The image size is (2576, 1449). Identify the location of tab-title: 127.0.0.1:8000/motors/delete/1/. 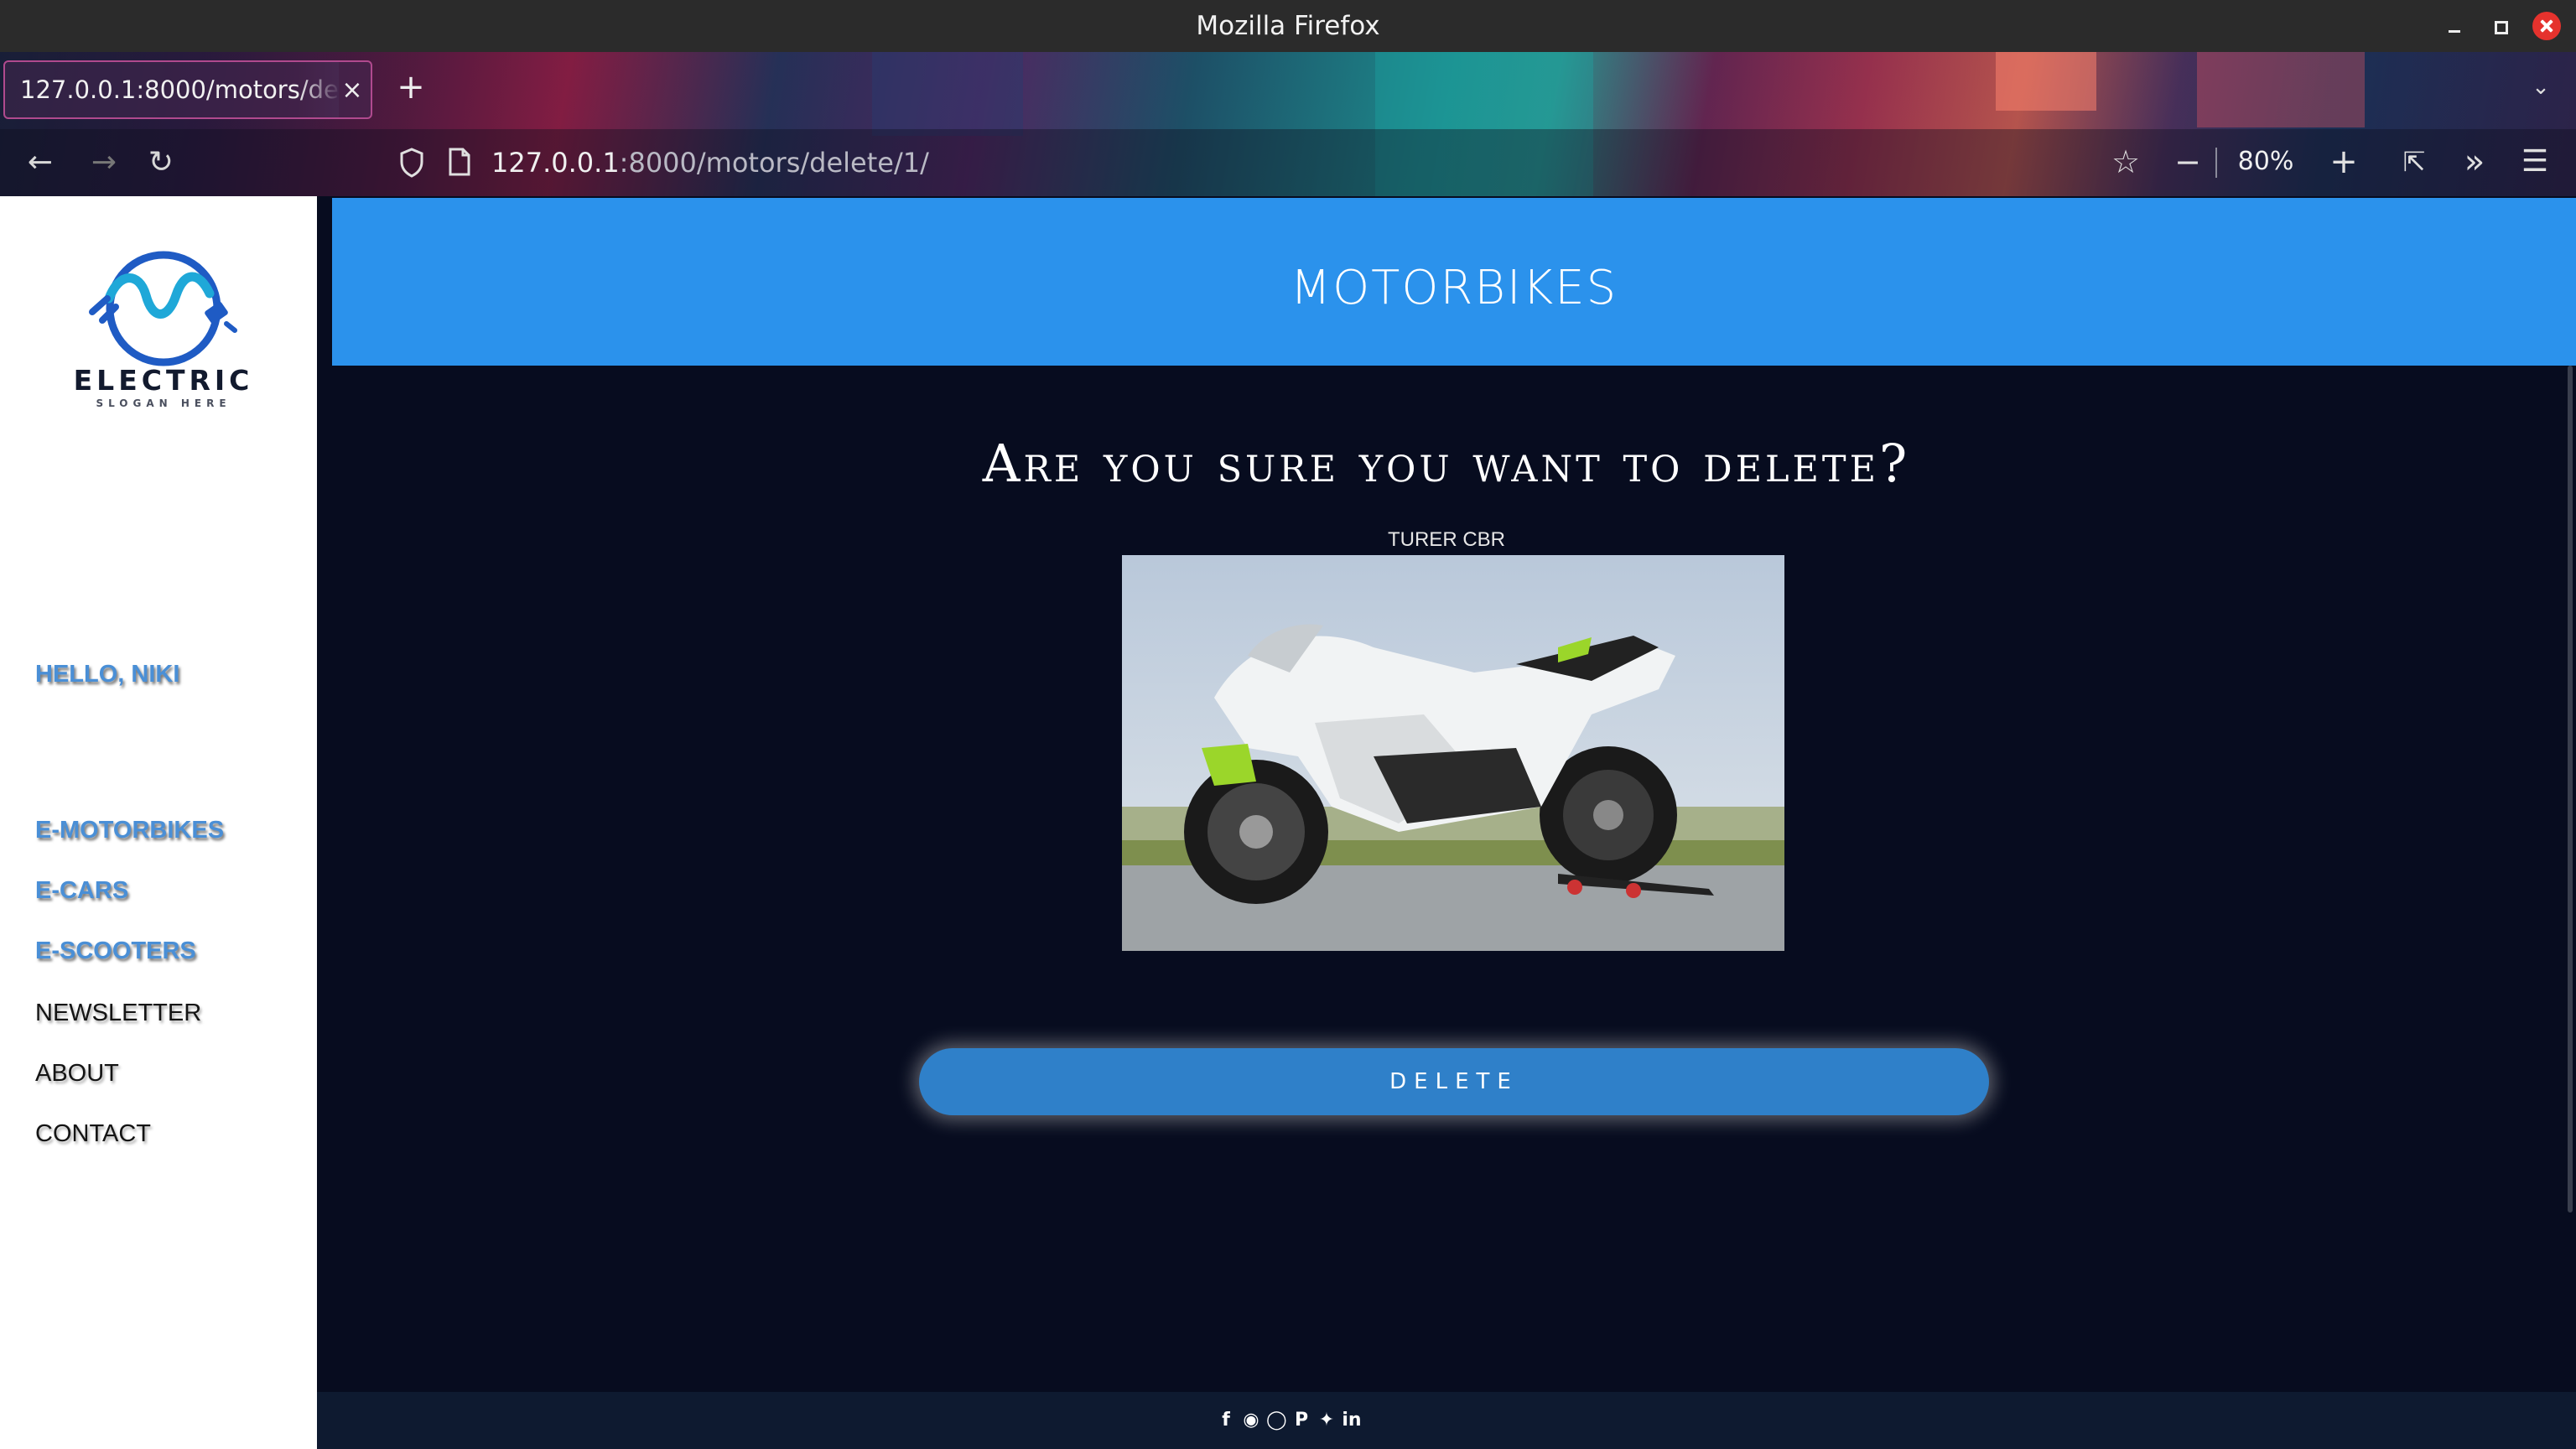
(179, 89).